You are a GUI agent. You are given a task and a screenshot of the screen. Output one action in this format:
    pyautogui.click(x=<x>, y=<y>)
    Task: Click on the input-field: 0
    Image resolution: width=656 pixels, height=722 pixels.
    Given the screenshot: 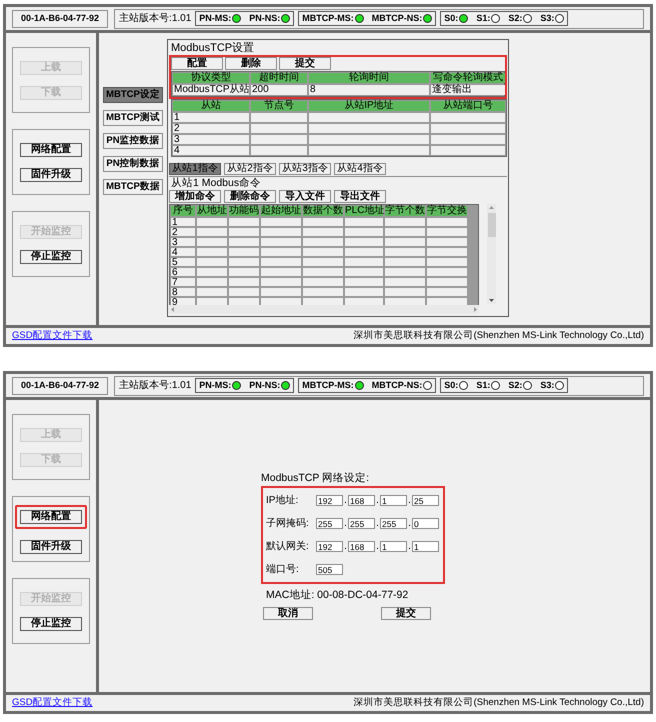 What is the action you would take?
    pyautogui.click(x=425, y=523)
    